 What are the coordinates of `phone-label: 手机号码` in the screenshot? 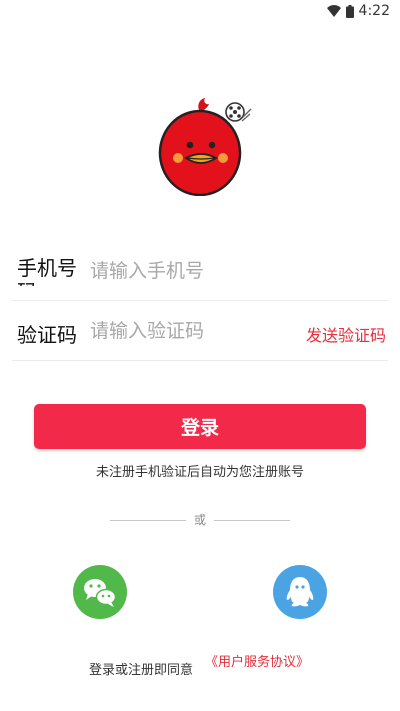 It's located at (47, 271).